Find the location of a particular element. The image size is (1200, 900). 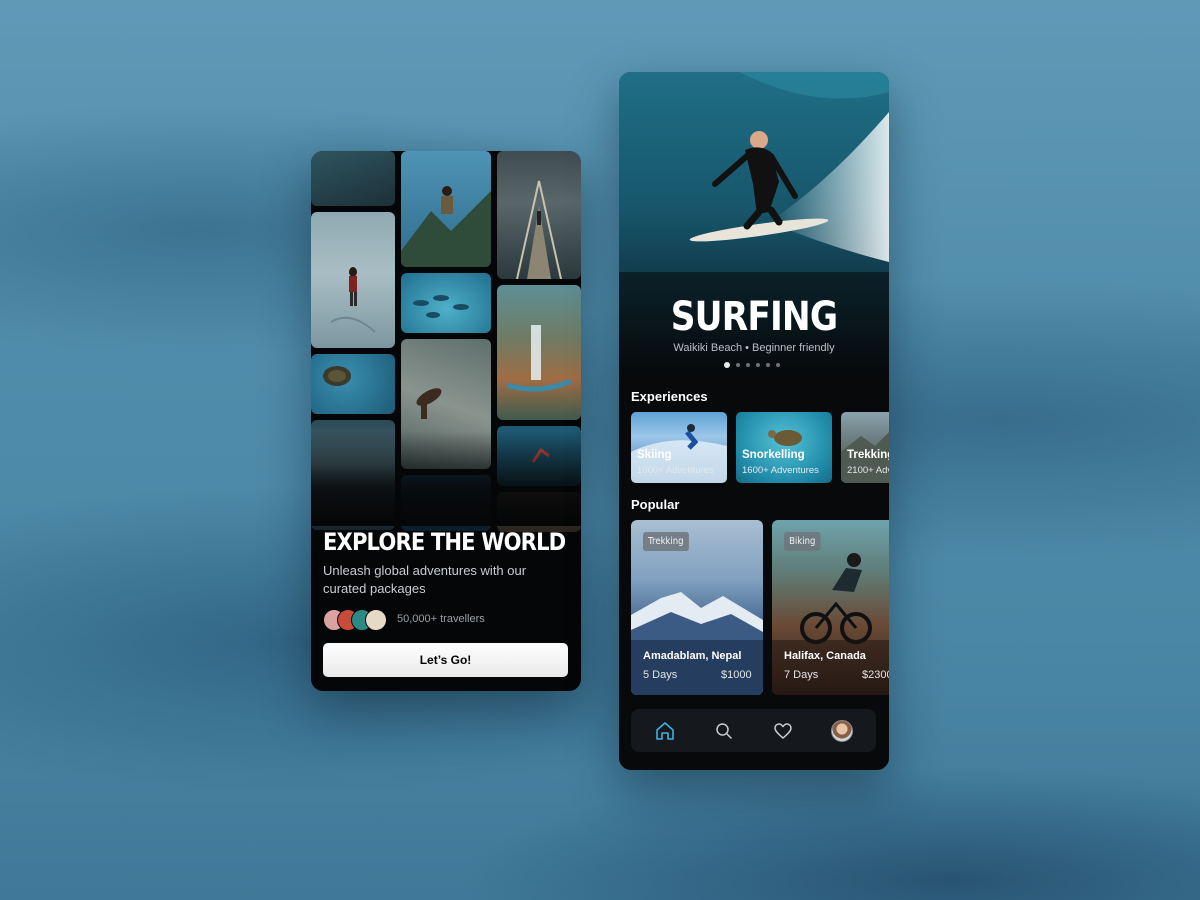

experience-count: 1000+ Adventures is located at coordinates (675, 470).